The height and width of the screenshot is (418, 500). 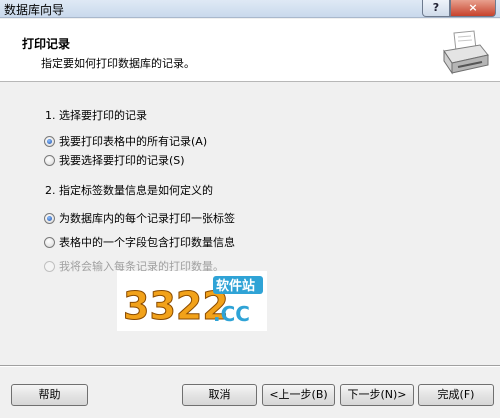 I want to click on help-button: 帮助, so click(x=49, y=395).